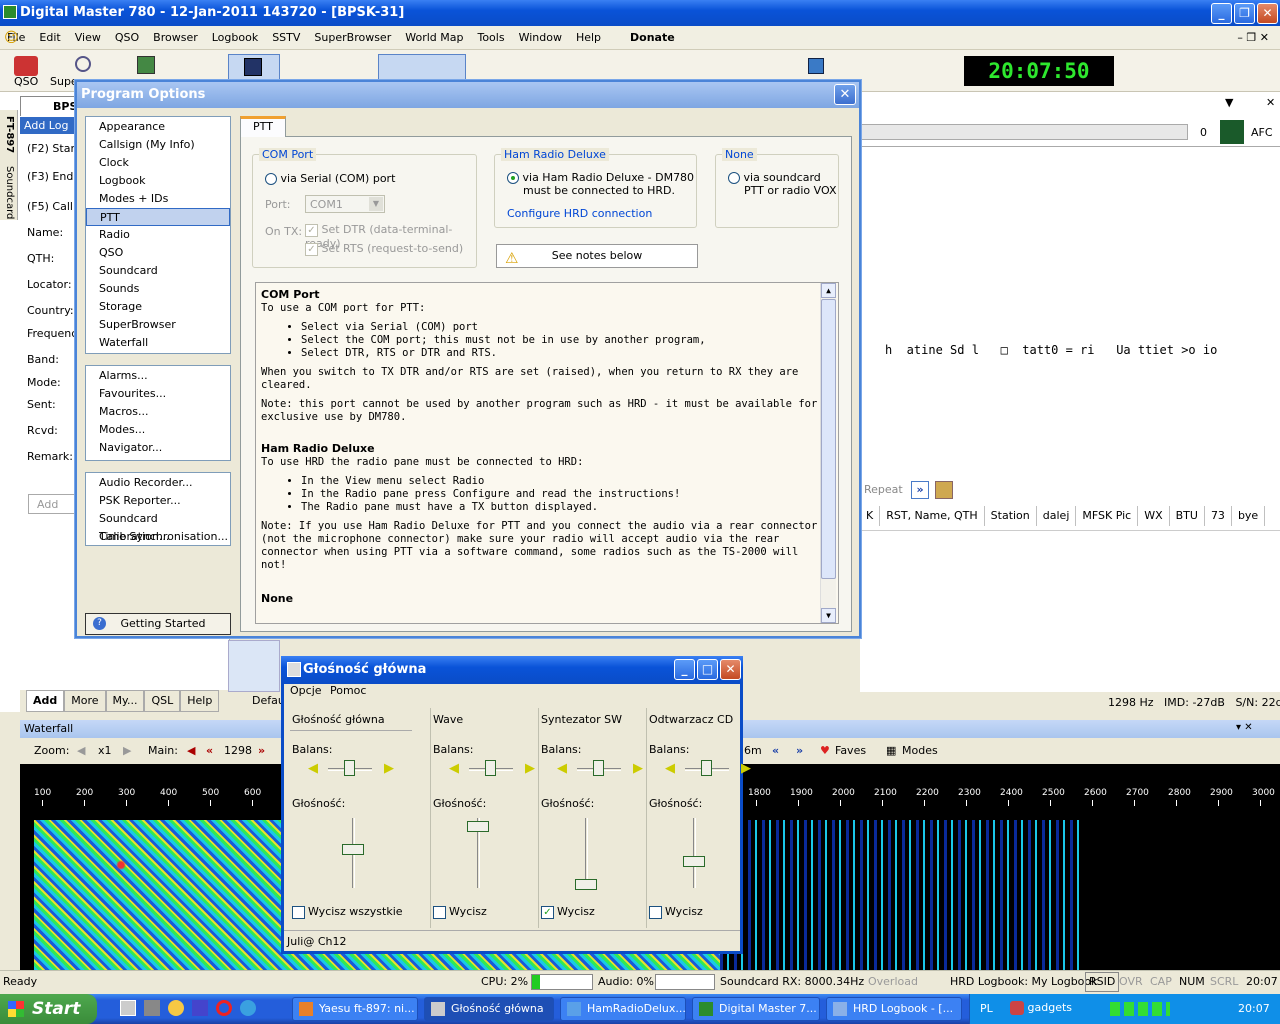  I want to click on mute-checkbox: Wycisz wszystkie, so click(347, 912).